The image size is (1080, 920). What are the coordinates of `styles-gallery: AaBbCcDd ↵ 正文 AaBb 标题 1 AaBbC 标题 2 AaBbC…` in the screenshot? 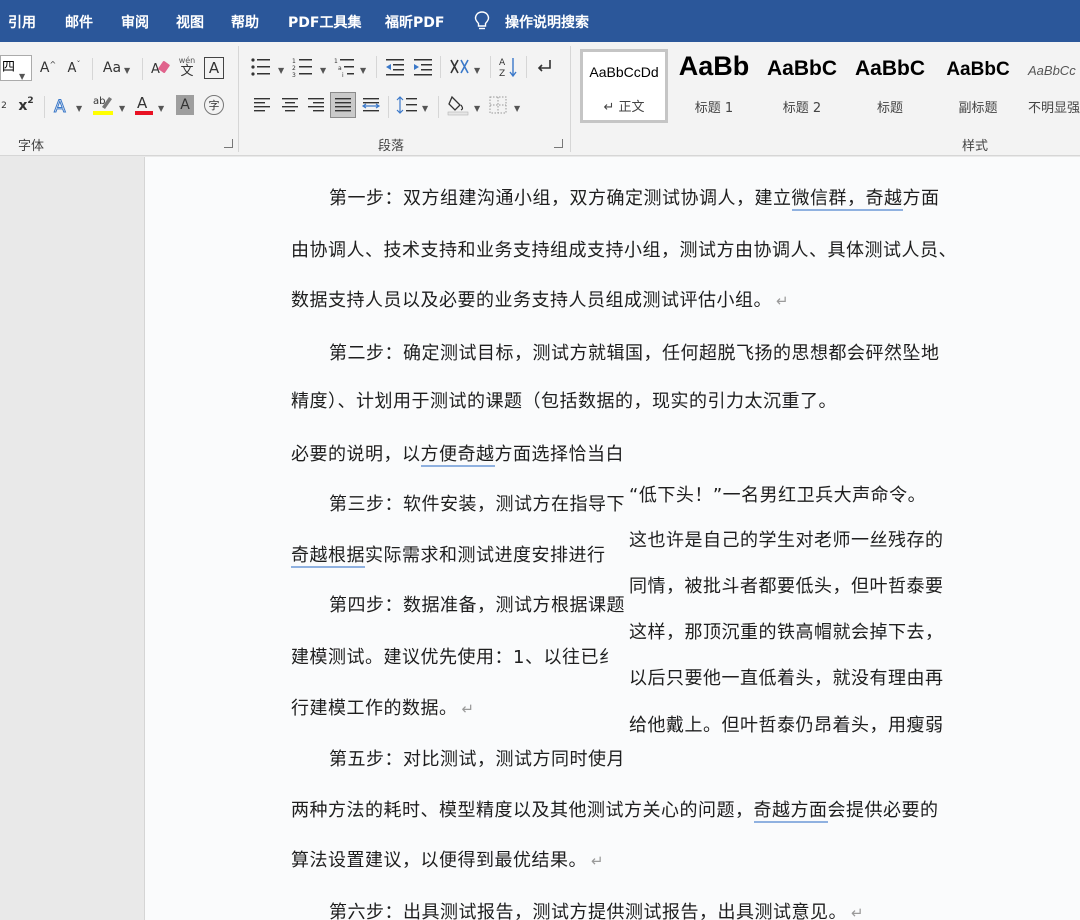 It's located at (829, 87).